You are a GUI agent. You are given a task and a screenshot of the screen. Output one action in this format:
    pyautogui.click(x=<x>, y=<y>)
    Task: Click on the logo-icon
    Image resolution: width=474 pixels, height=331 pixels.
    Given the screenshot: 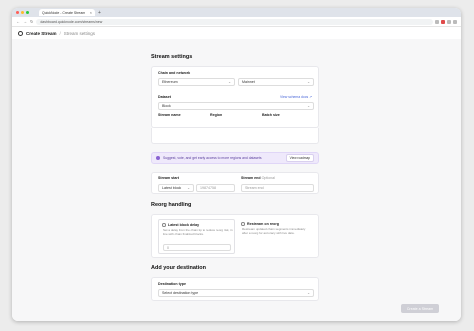 What is the action you would take?
    pyautogui.click(x=20, y=33)
    